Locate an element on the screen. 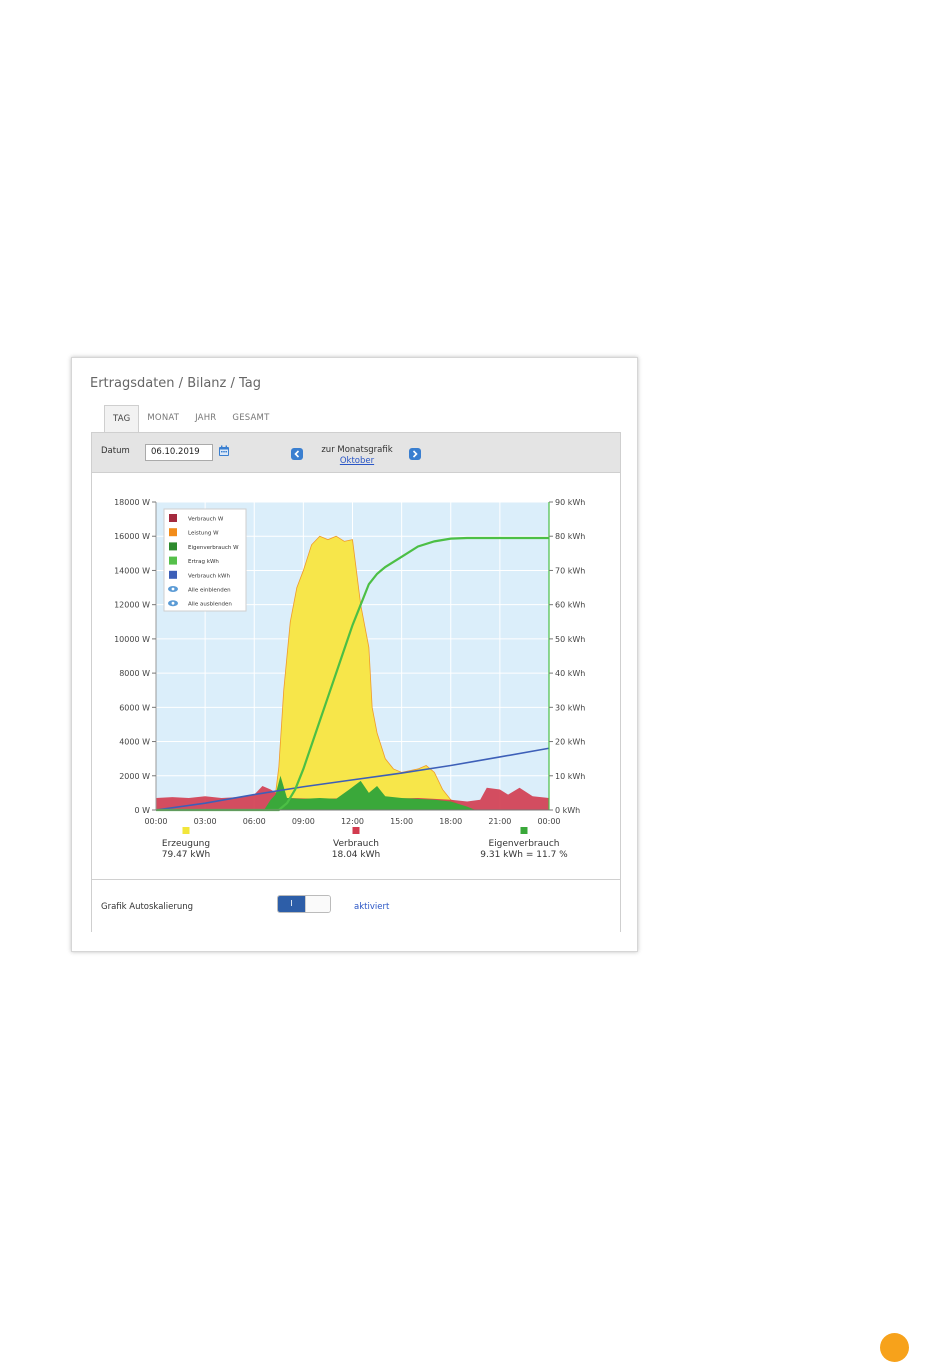  y-left-tick-label: 16000 W is located at coordinates (132, 536).